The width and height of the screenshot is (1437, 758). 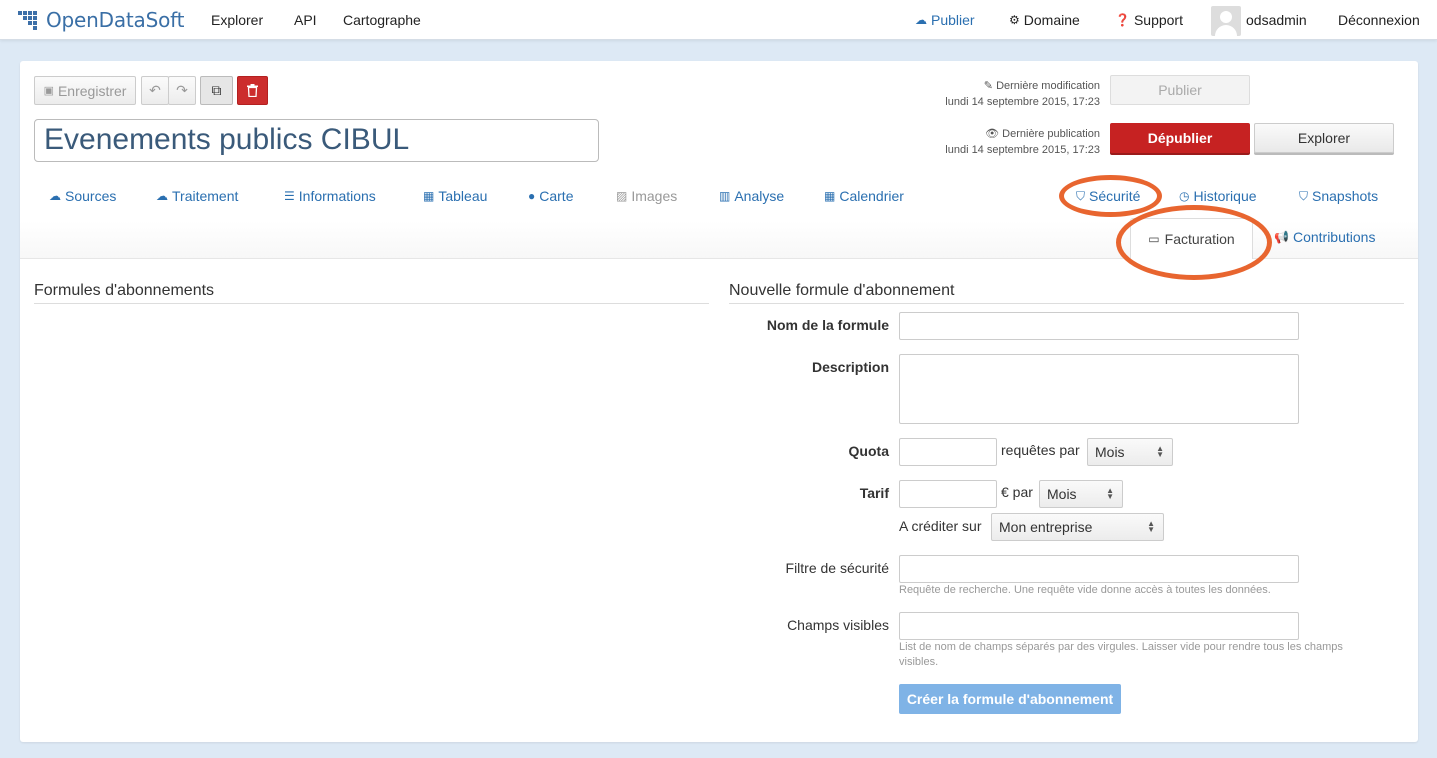 What do you see at coordinates (1081, 494) in the screenshot?
I see `tarif-period-select: Mois ▲ ▼` at bounding box center [1081, 494].